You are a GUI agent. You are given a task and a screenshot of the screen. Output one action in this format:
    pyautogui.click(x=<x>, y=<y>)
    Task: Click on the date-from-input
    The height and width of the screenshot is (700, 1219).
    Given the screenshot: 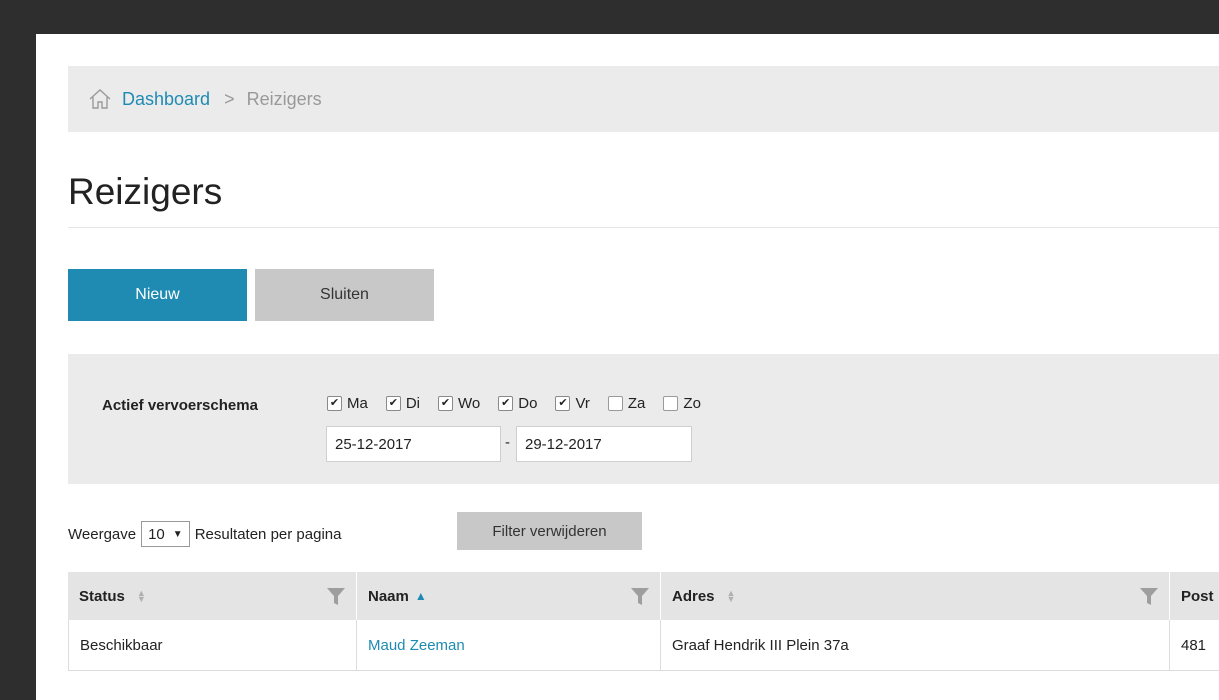 What is the action you would take?
    pyautogui.click(x=413, y=444)
    